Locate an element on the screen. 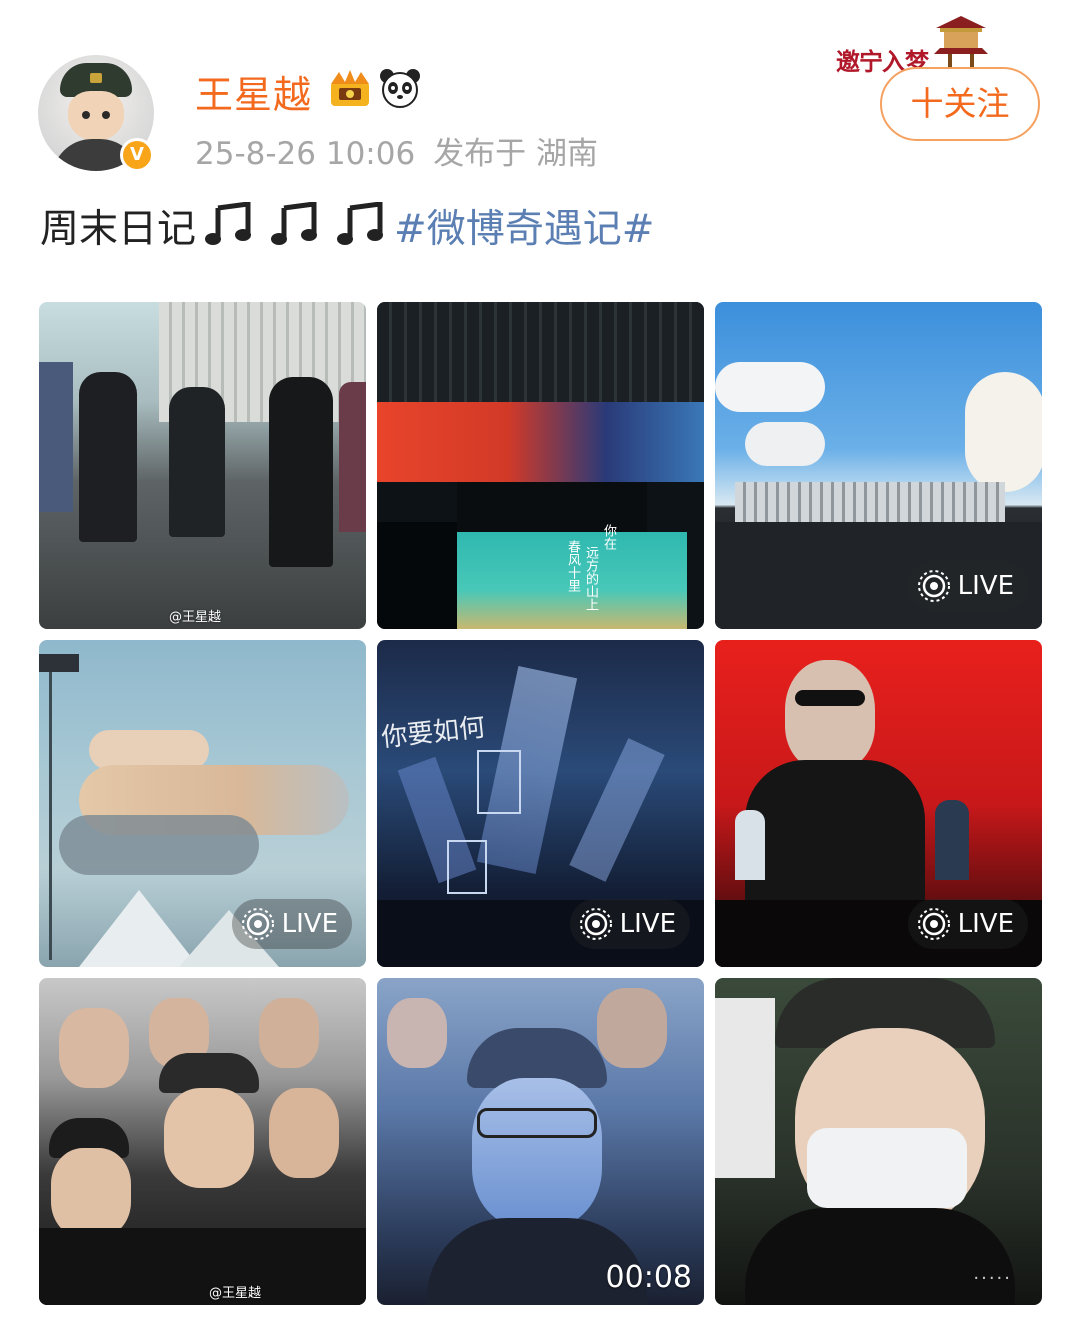 Image resolution: width=1080 pixels, height=1319 pixels. screen-lyrics-line: 你在 is located at coordinates (608, 537).